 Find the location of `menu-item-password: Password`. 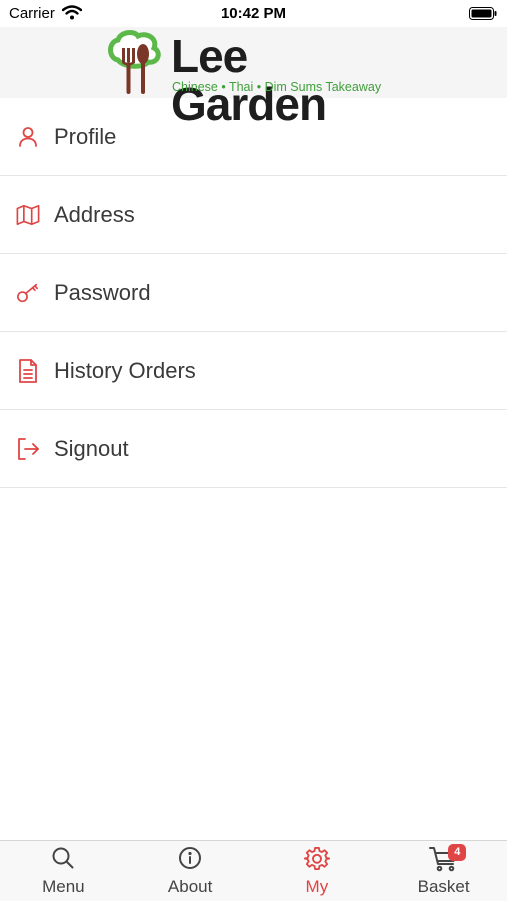

menu-item-password: Password is located at coordinates (253, 293).